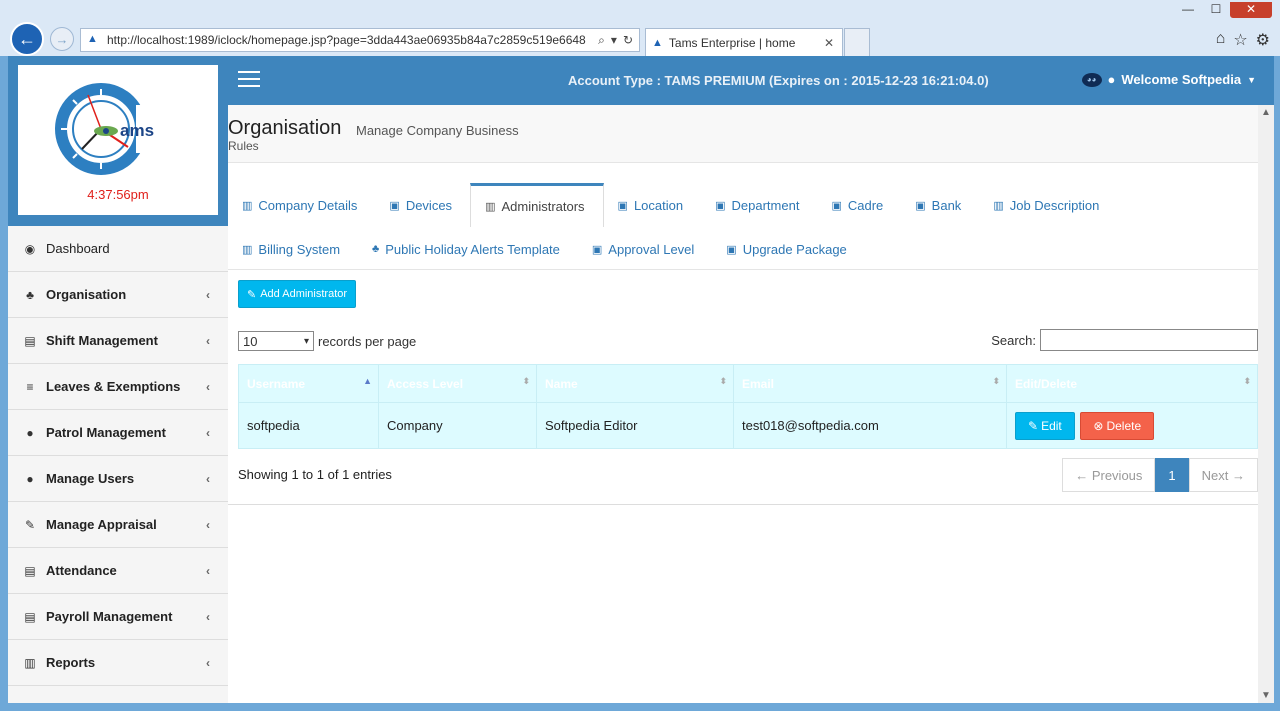  I want to click on star-icon: ☆, so click(1240, 40).